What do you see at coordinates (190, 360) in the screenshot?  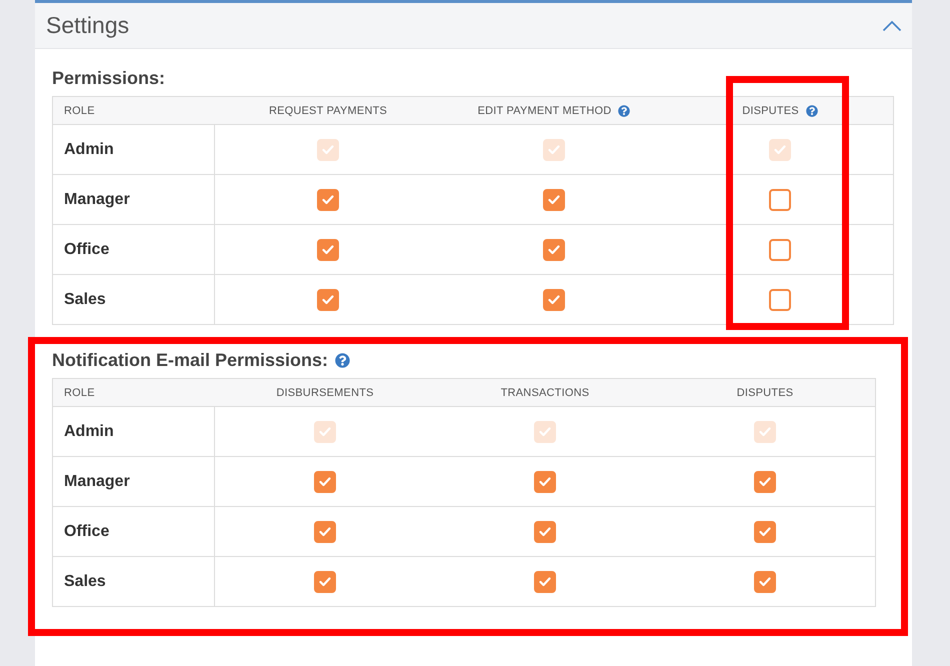 I see `section-heading: Notification E-mail Permissions:` at bounding box center [190, 360].